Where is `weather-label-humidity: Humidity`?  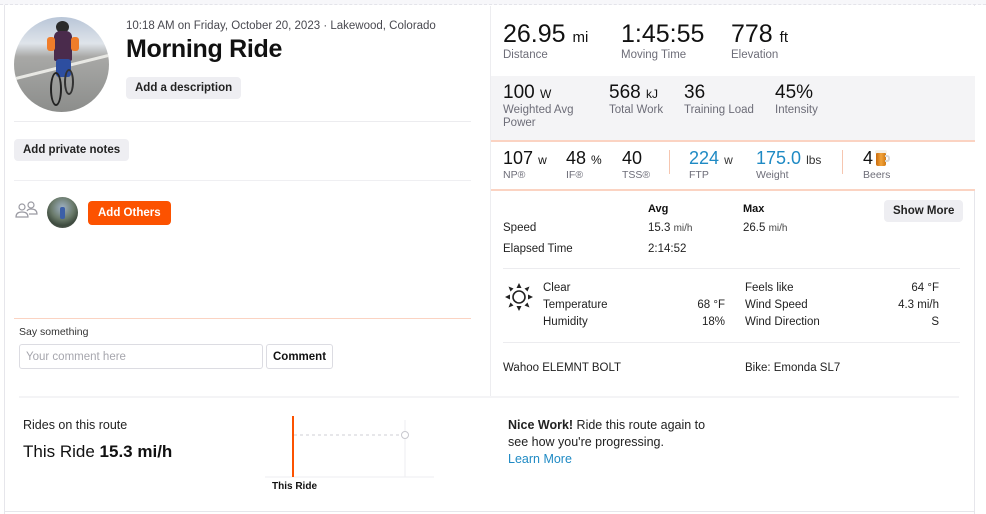 weather-label-humidity: Humidity is located at coordinates (565, 322).